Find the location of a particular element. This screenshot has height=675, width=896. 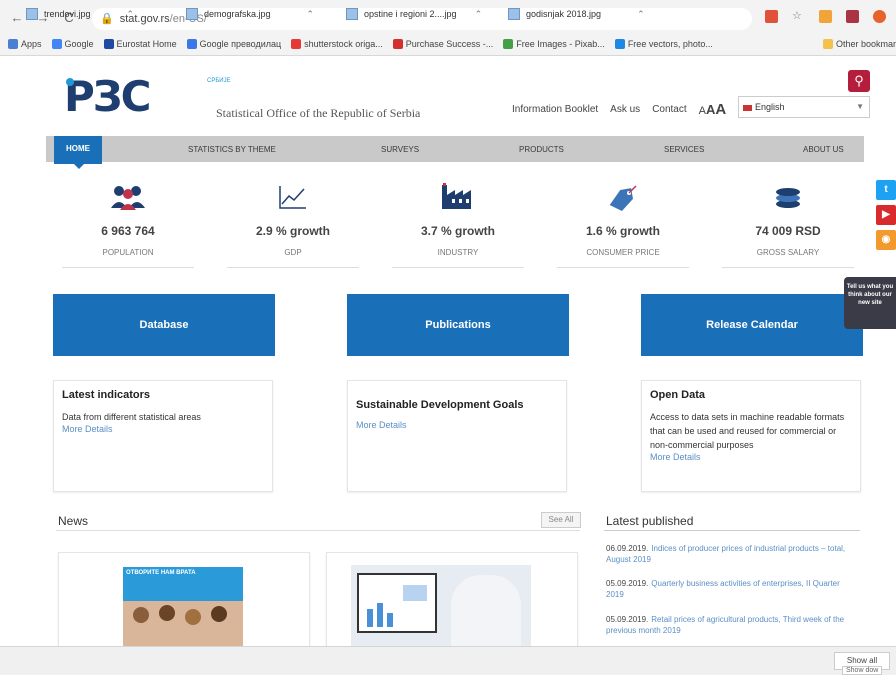

stat-consumer-price: 1.6 % growth CONSUMER PRICE is located at coordinates (623, 225).